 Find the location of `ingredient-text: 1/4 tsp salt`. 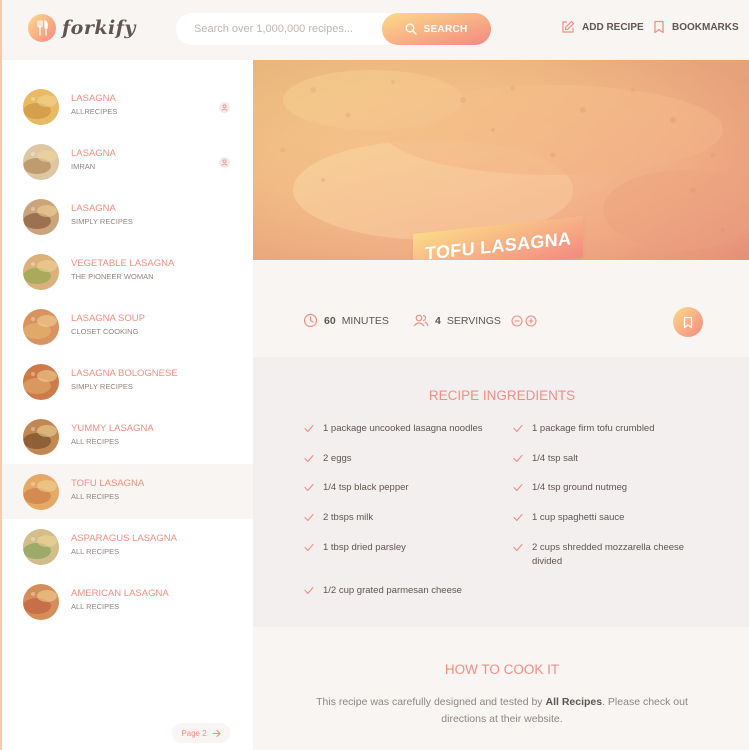

ingredient-text: 1/4 tsp salt is located at coordinates (555, 458).